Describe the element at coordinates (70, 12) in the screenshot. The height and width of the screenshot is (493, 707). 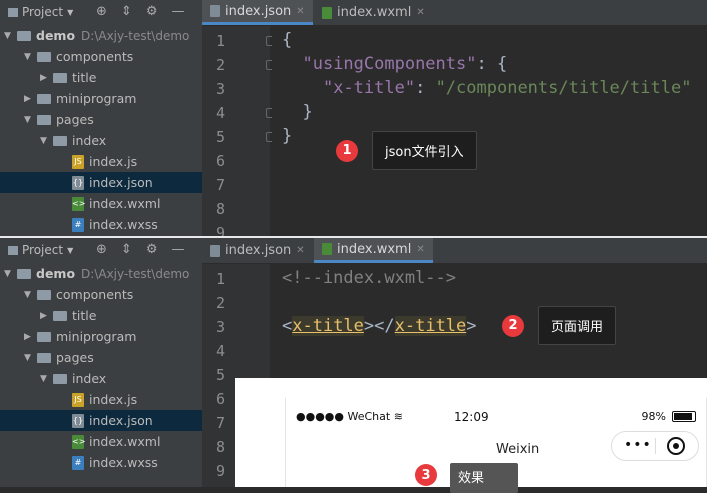
I see `chevron-down-icon: ▼` at that location.